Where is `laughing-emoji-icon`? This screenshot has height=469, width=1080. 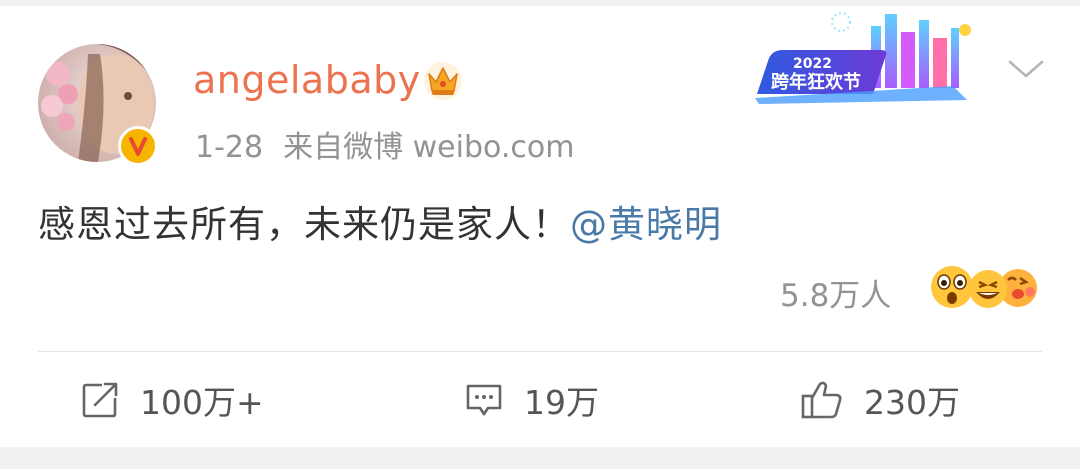 laughing-emoji-icon is located at coordinates (988, 289).